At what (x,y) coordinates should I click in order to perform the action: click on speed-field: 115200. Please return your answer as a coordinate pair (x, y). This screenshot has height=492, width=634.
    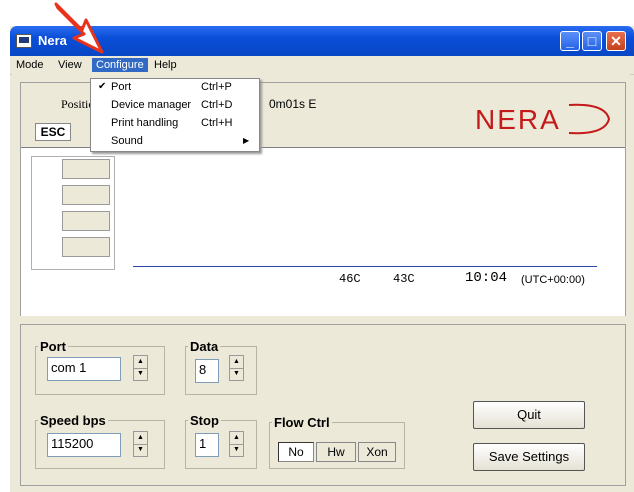
    Looking at the image, I should click on (84, 445).